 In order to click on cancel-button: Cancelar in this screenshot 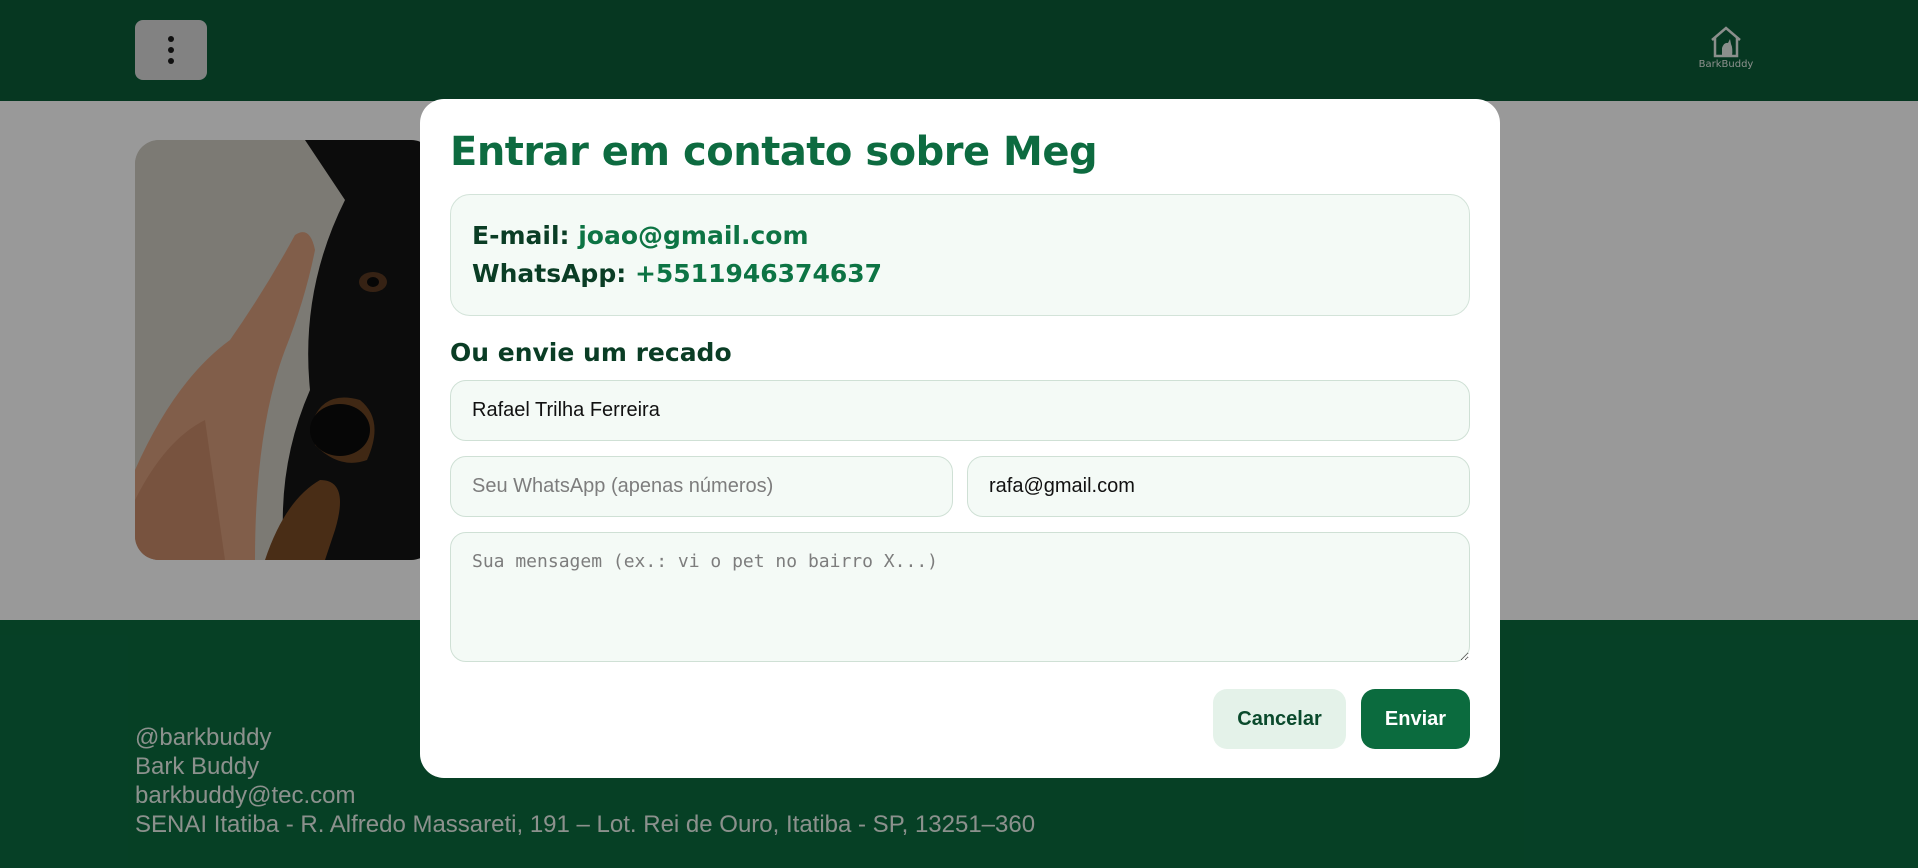, I will do `click(1279, 719)`.